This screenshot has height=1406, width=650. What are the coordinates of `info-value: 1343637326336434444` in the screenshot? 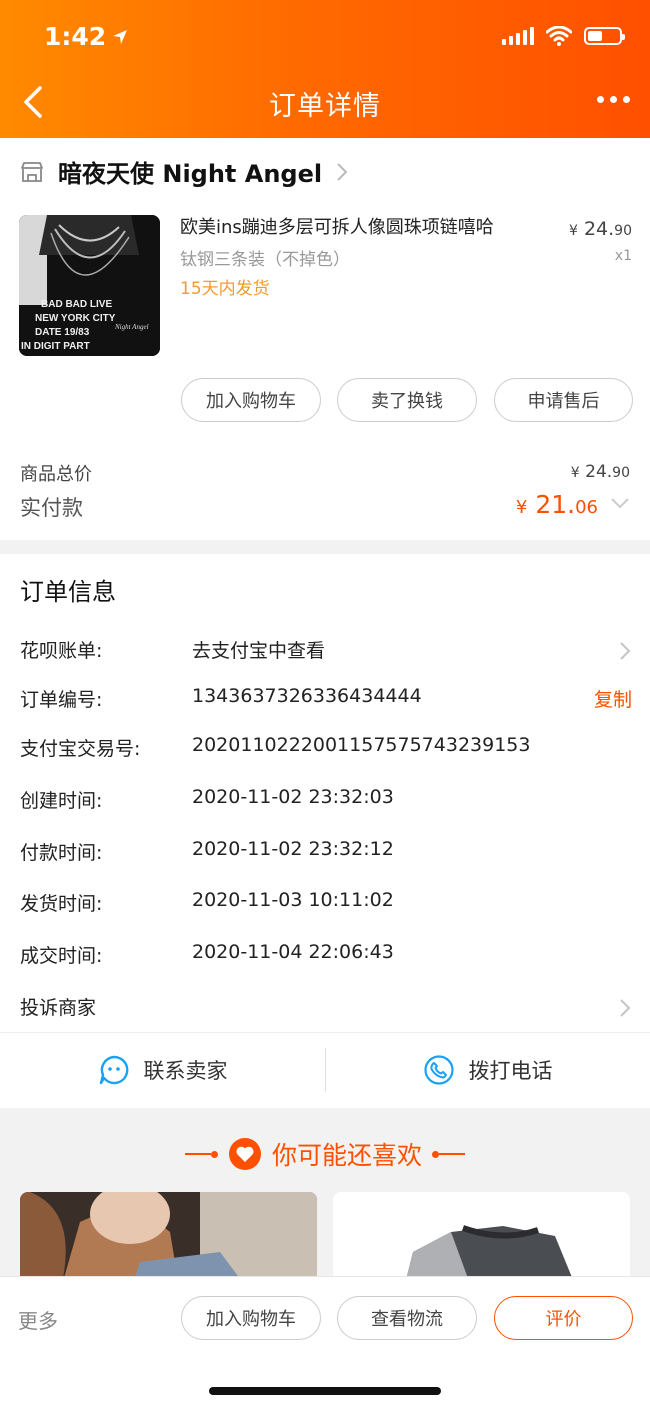 It's located at (307, 696).